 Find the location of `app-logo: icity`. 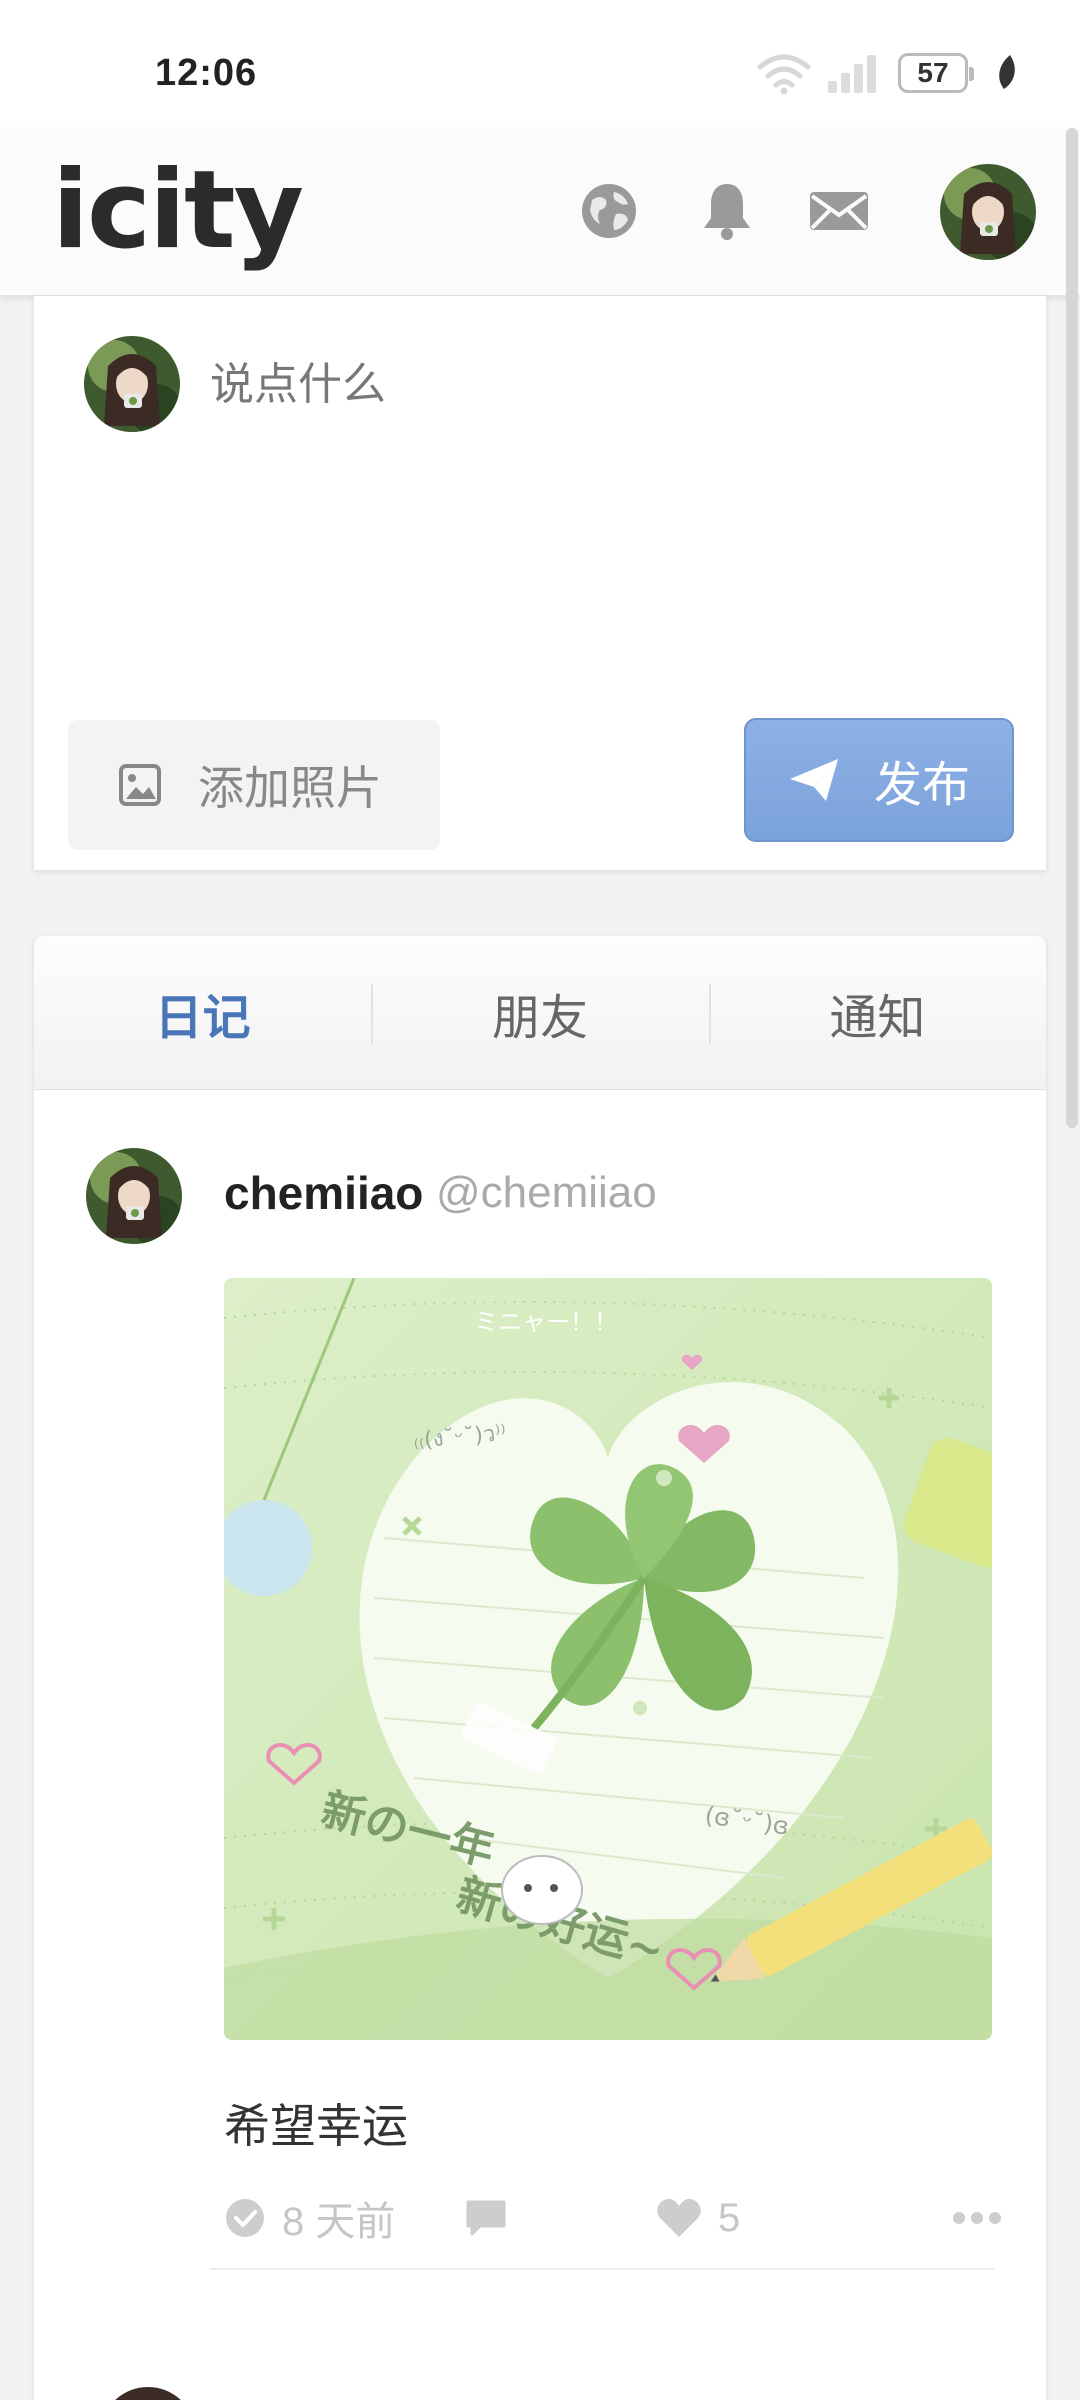

app-logo: icity is located at coordinates (178, 210).